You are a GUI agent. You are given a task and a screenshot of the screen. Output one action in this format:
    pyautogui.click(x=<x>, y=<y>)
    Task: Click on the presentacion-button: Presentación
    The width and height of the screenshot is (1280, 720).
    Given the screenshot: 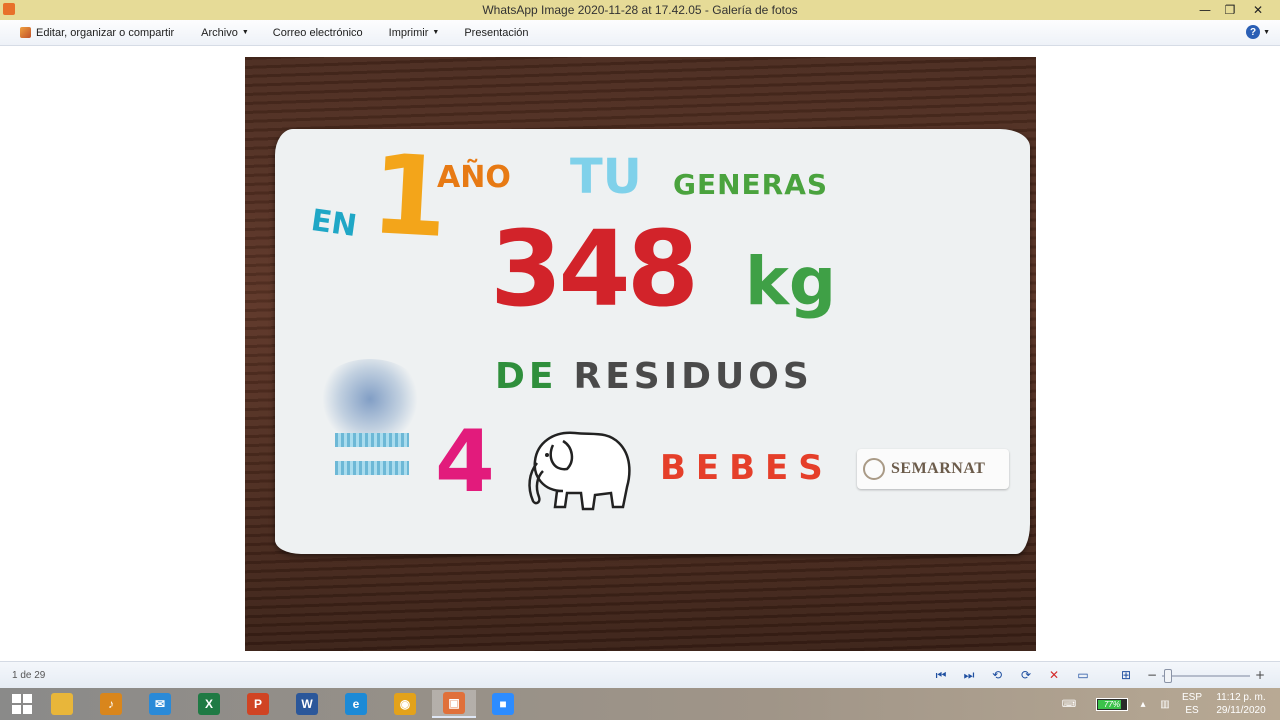 What is the action you would take?
    pyautogui.click(x=495, y=32)
    